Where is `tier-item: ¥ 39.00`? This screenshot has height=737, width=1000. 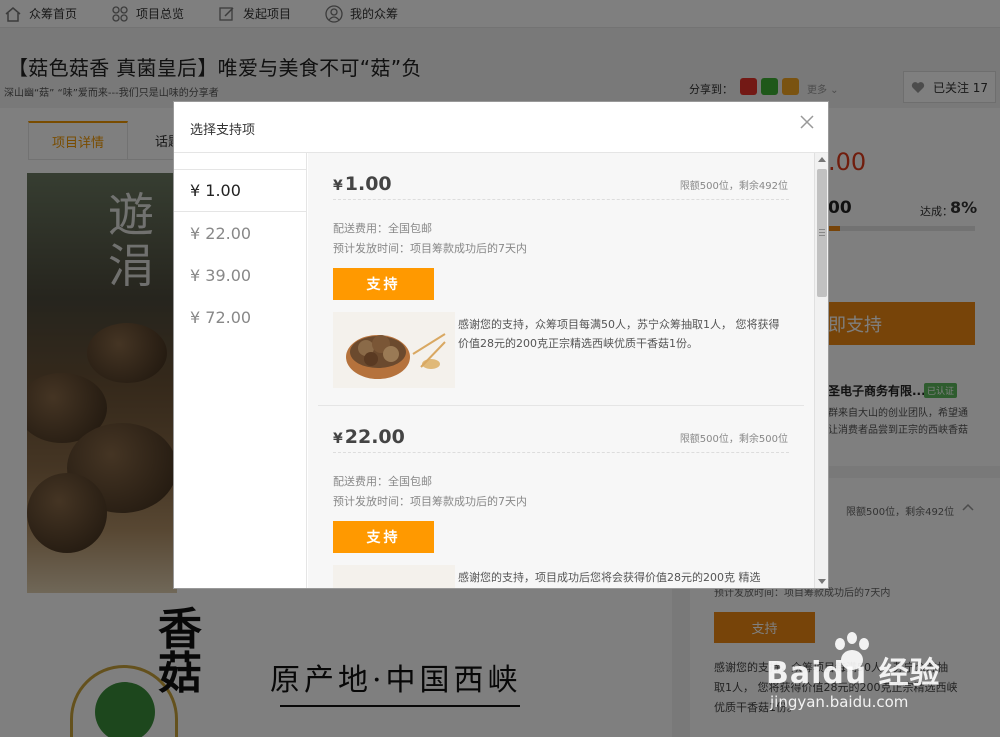 tier-item: ¥ 39.00 is located at coordinates (240, 275).